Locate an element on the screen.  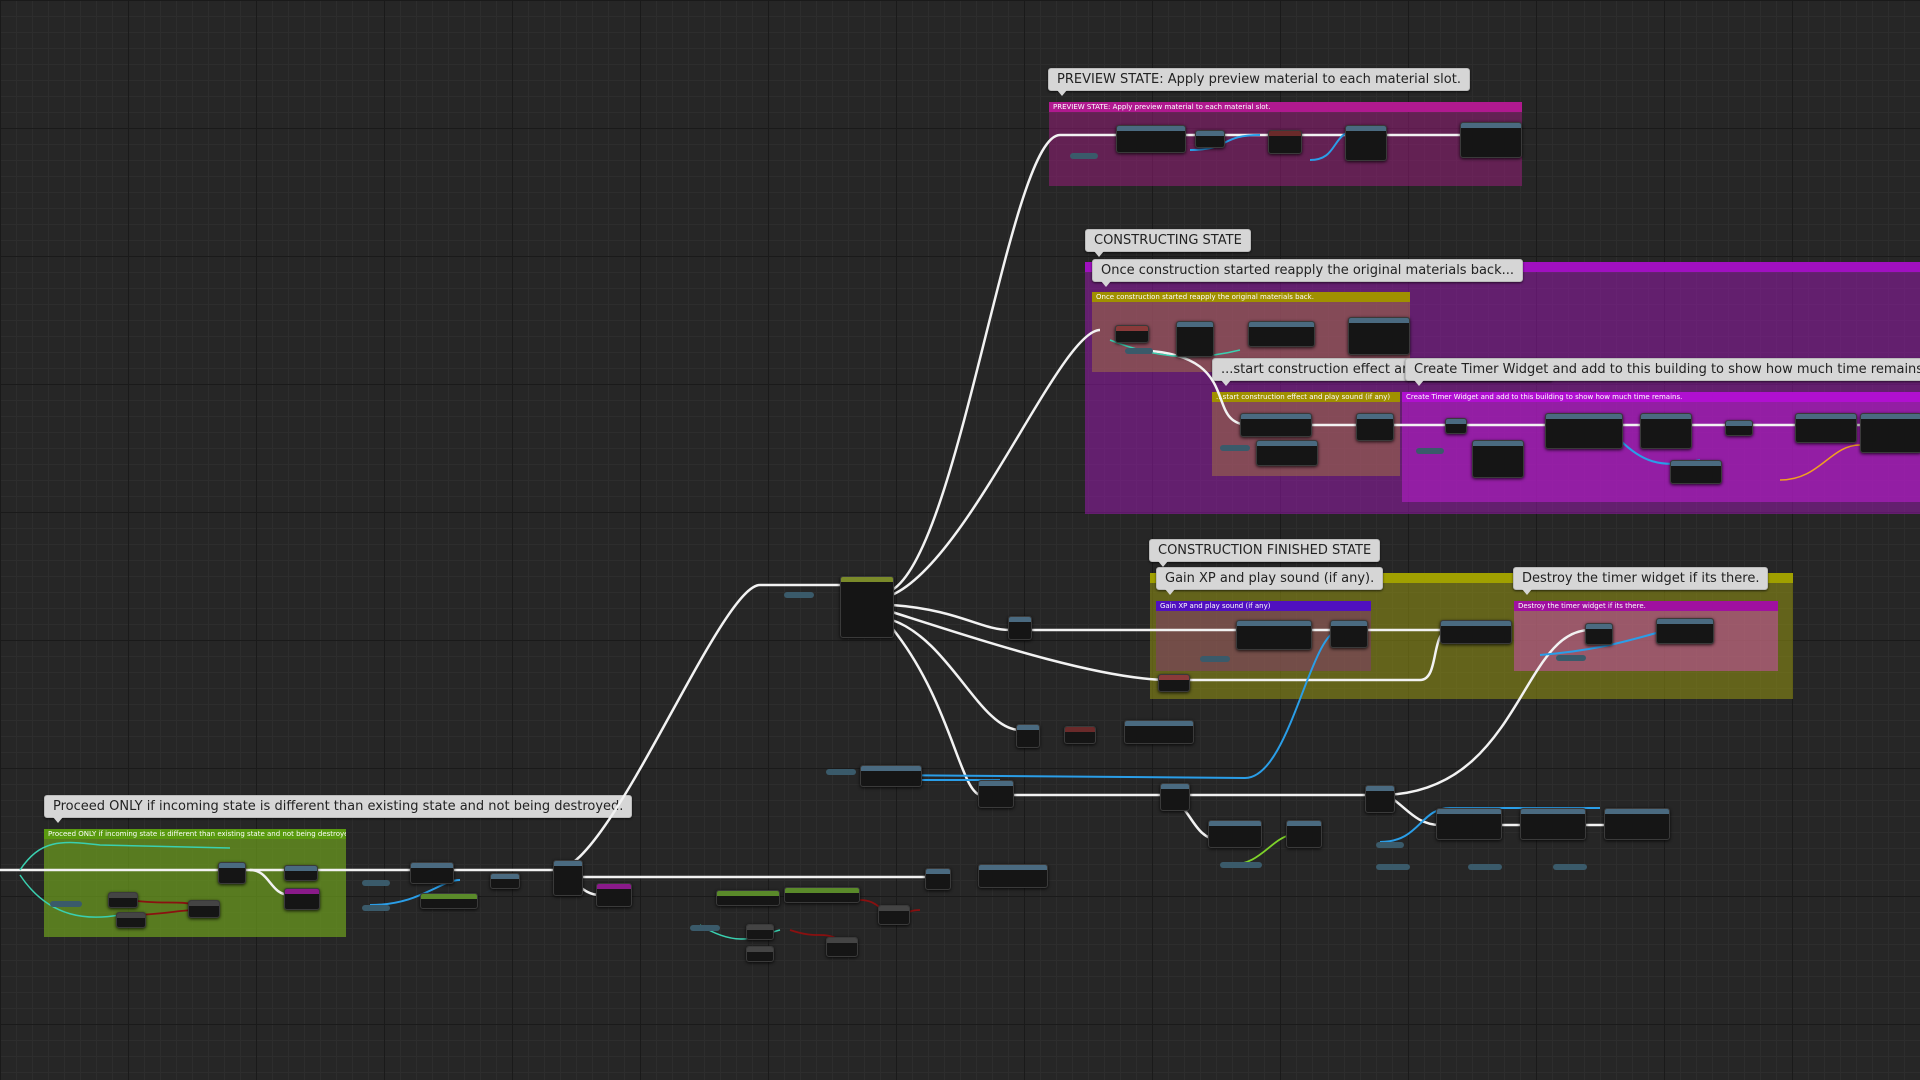
bool-wire is located at coordinates (162, 902).